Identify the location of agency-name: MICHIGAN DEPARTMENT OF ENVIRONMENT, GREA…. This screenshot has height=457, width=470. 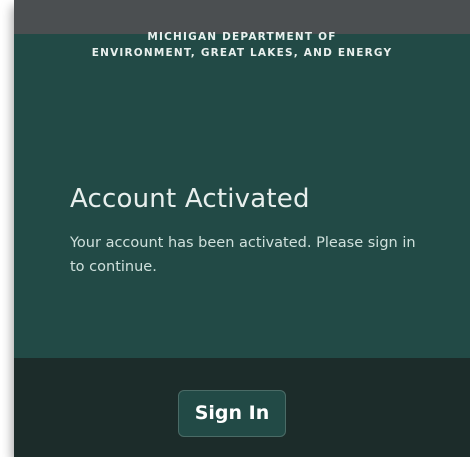
(242, 45).